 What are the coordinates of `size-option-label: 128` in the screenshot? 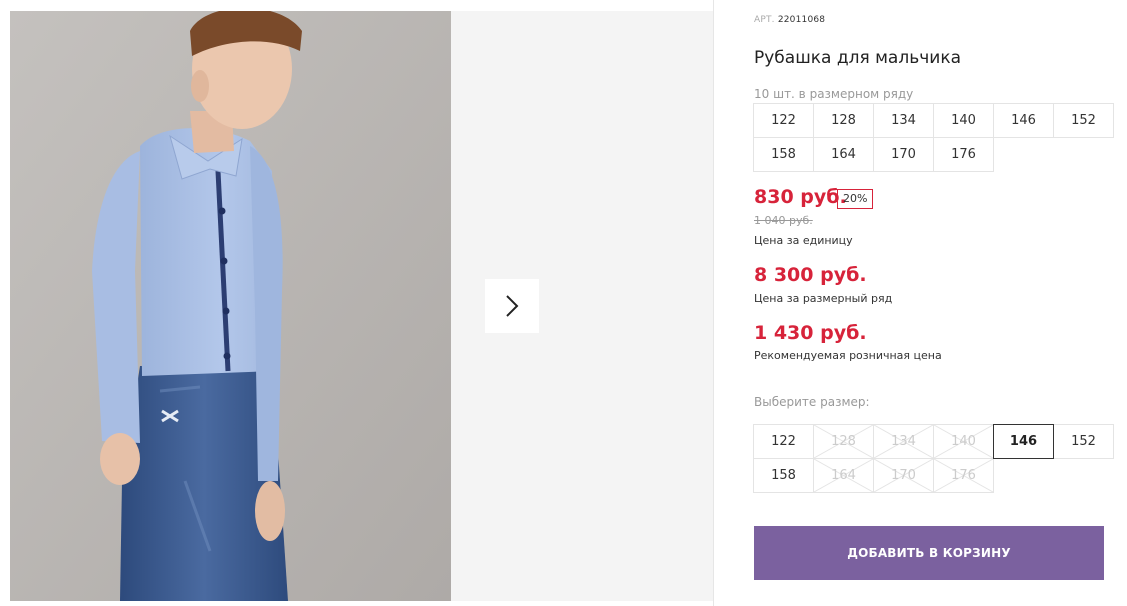 It's located at (843, 441).